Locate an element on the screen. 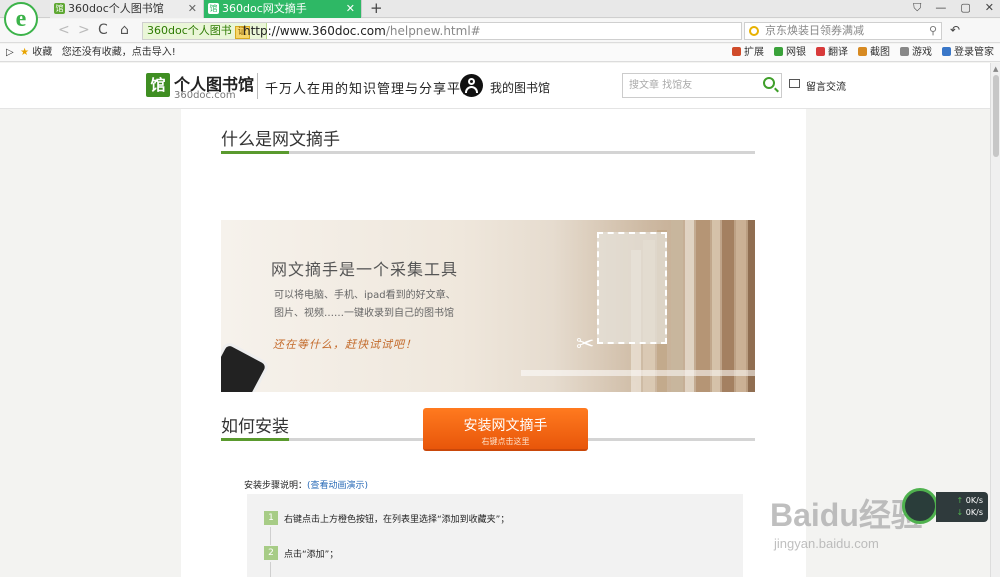 The width and height of the screenshot is (1000, 577). browser-search-input: 京东焕装日领券满减 ⚲ is located at coordinates (843, 31).